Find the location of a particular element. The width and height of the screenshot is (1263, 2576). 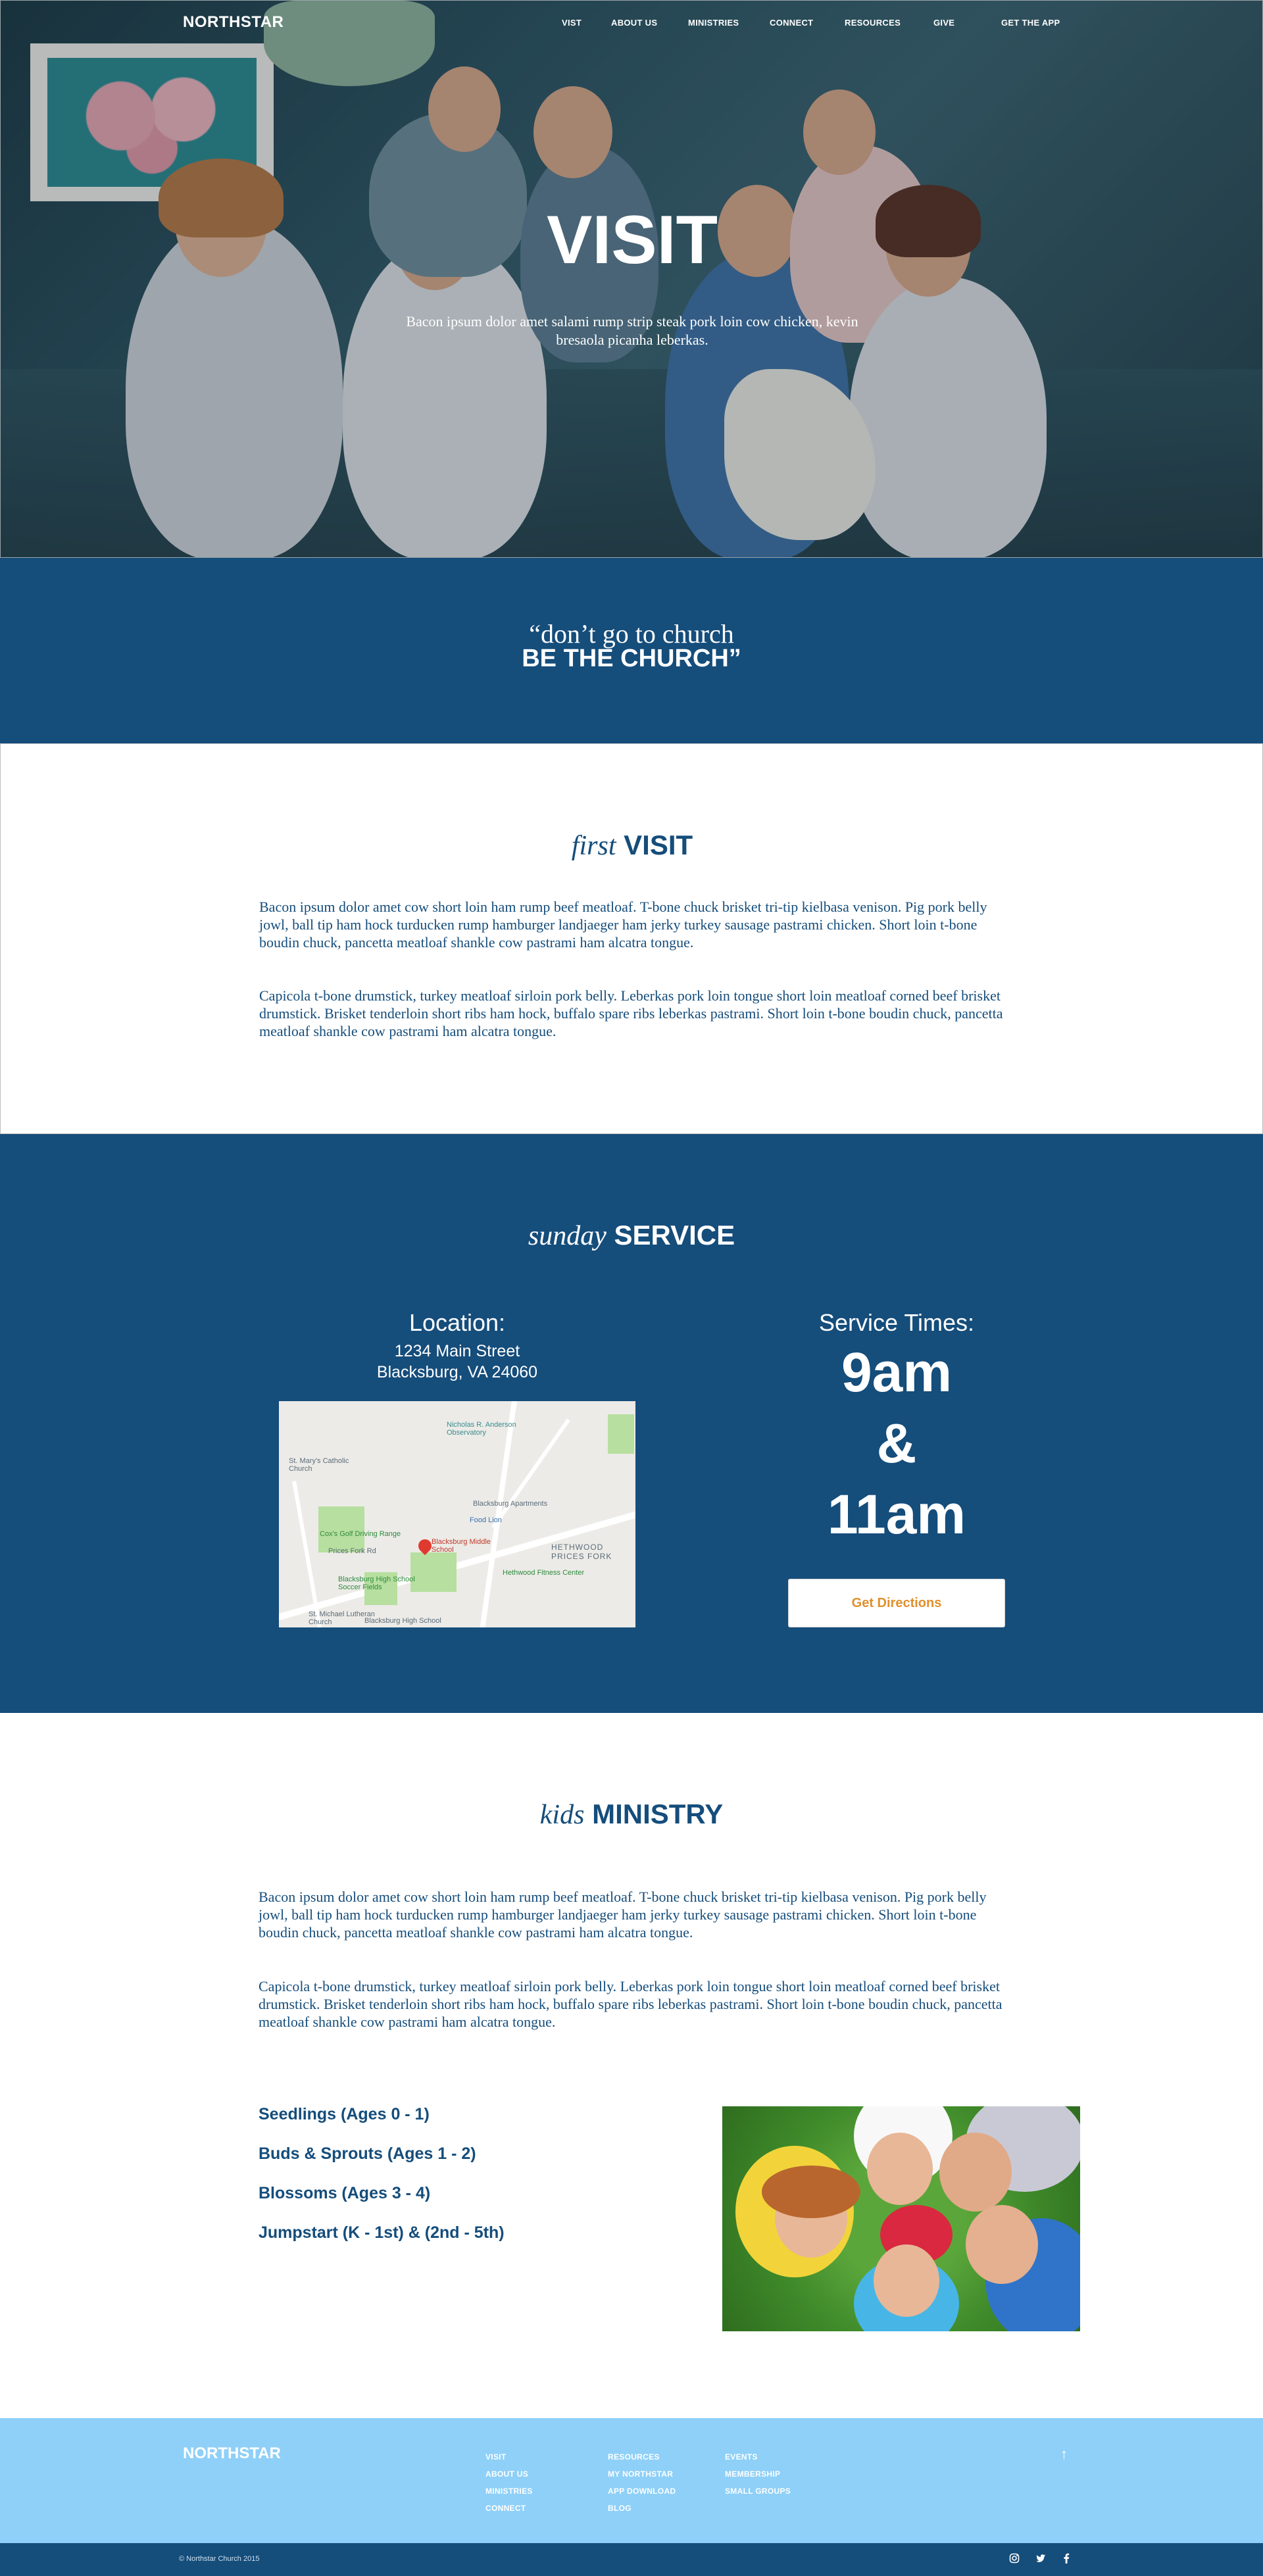

service-title-bold: SERVICE is located at coordinates (675, 1235).